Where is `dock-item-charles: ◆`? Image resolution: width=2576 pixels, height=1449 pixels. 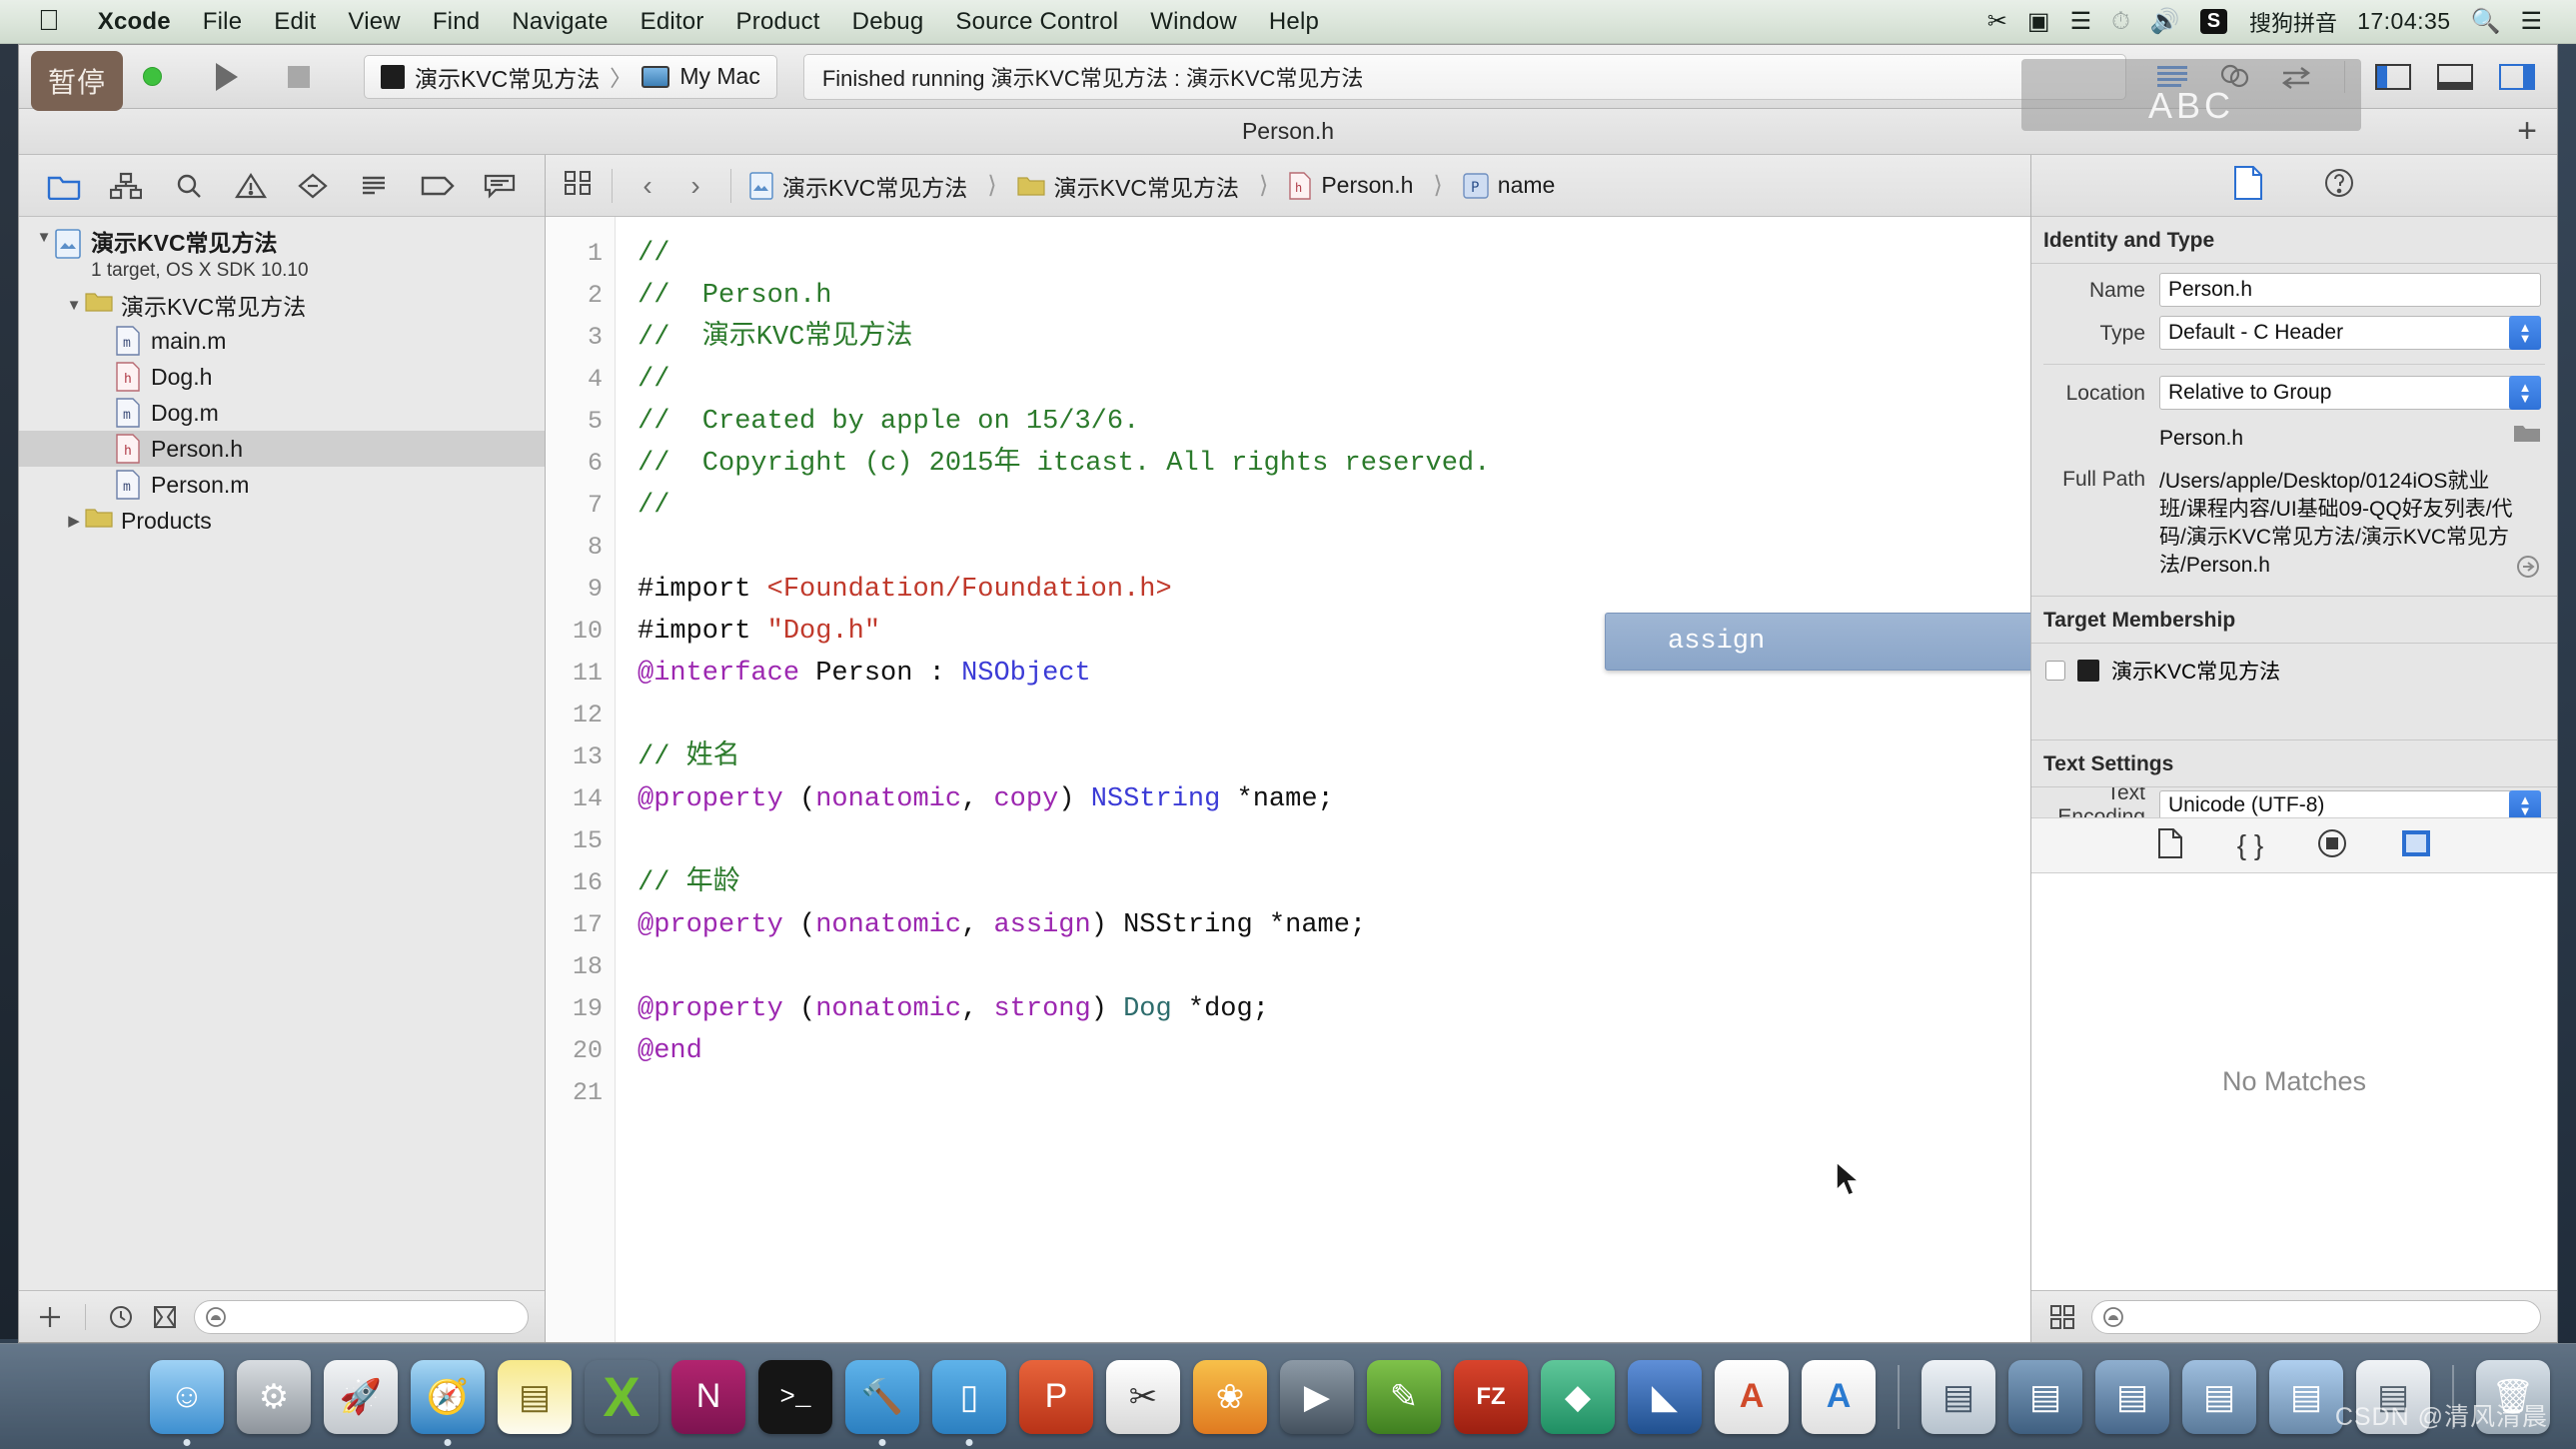
dock-item-charles: ◆ is located at coordinates (1578, 1396).